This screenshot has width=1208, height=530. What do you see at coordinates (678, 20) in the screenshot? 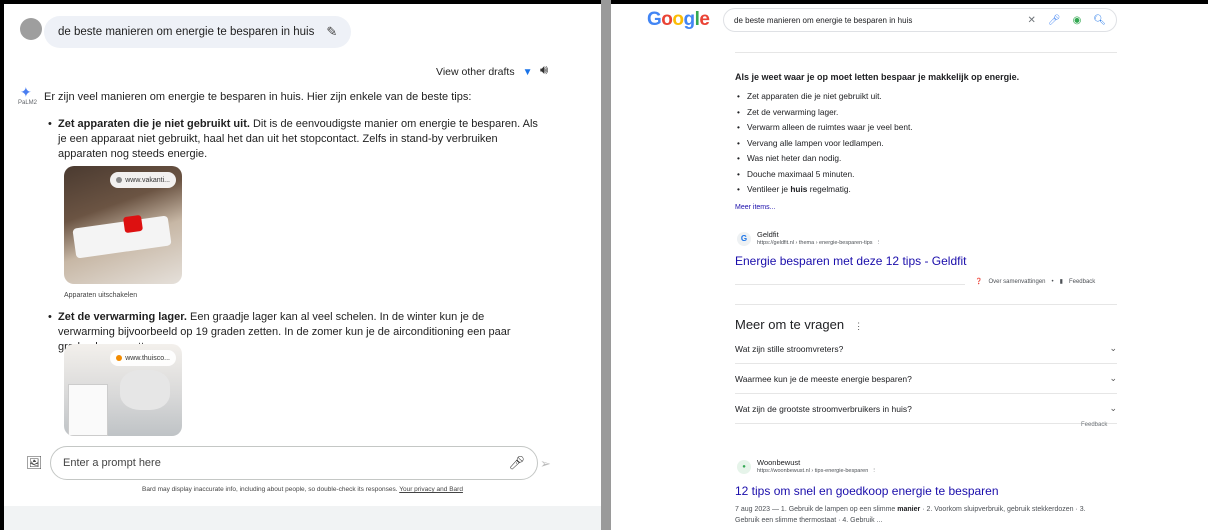
I see `google-logo: Google` at bounding box center [678, 20].